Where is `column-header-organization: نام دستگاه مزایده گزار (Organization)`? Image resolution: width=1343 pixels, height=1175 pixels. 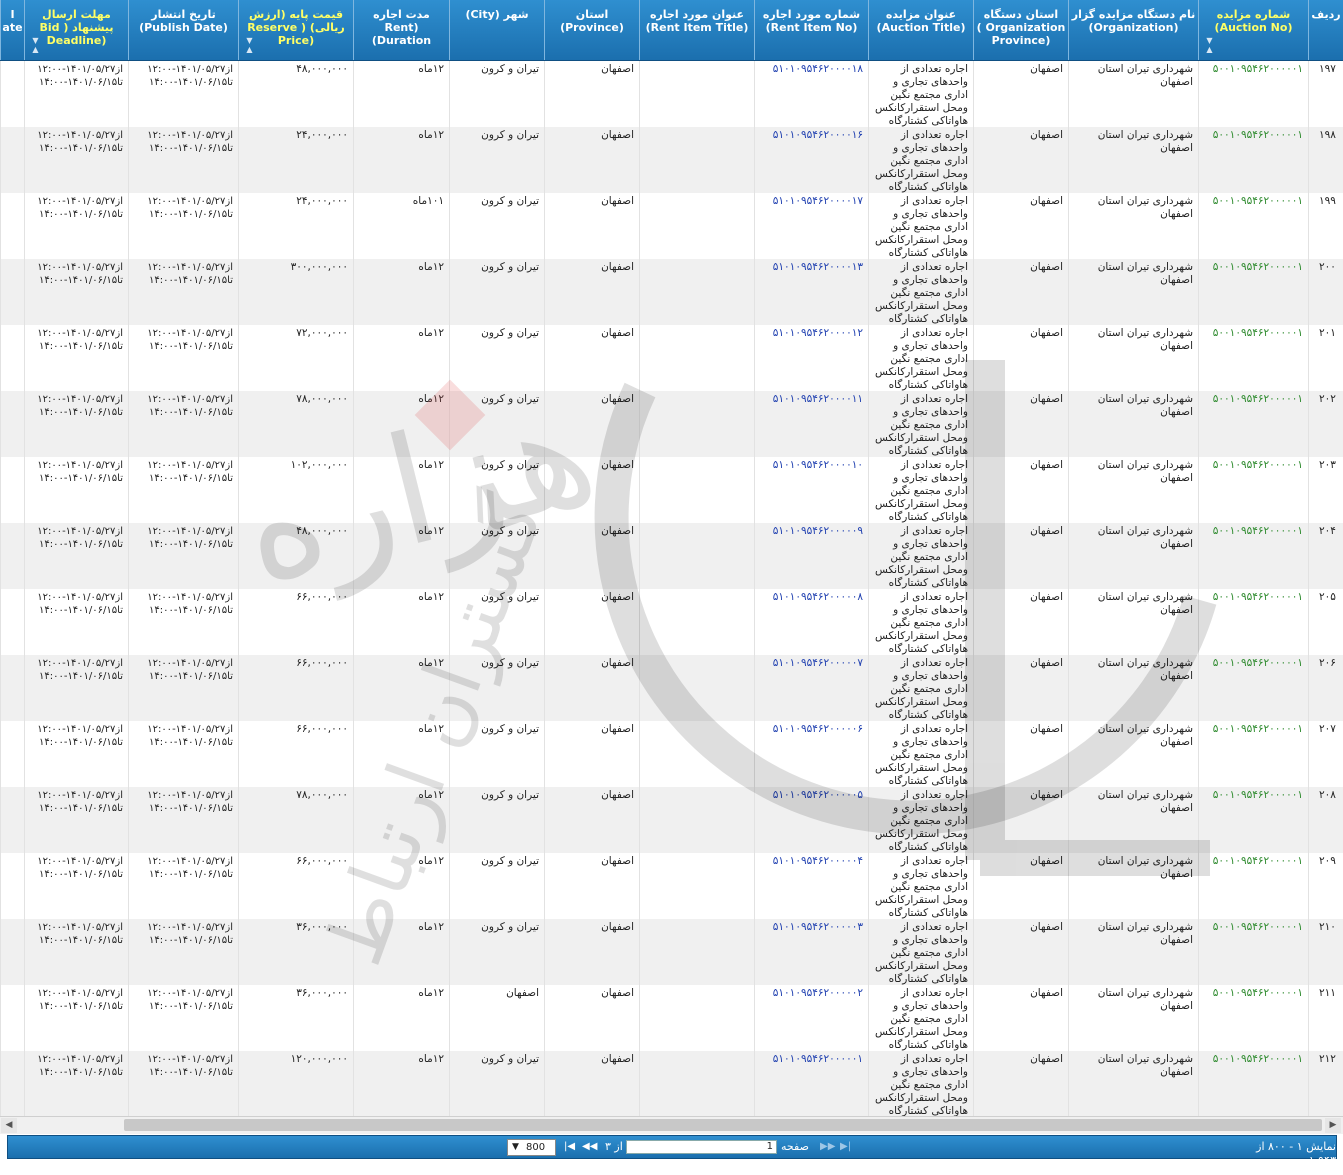
column-header-organization: نام دستگاه مزایده گزار (Organization) is located at coordinates (1133, 30).